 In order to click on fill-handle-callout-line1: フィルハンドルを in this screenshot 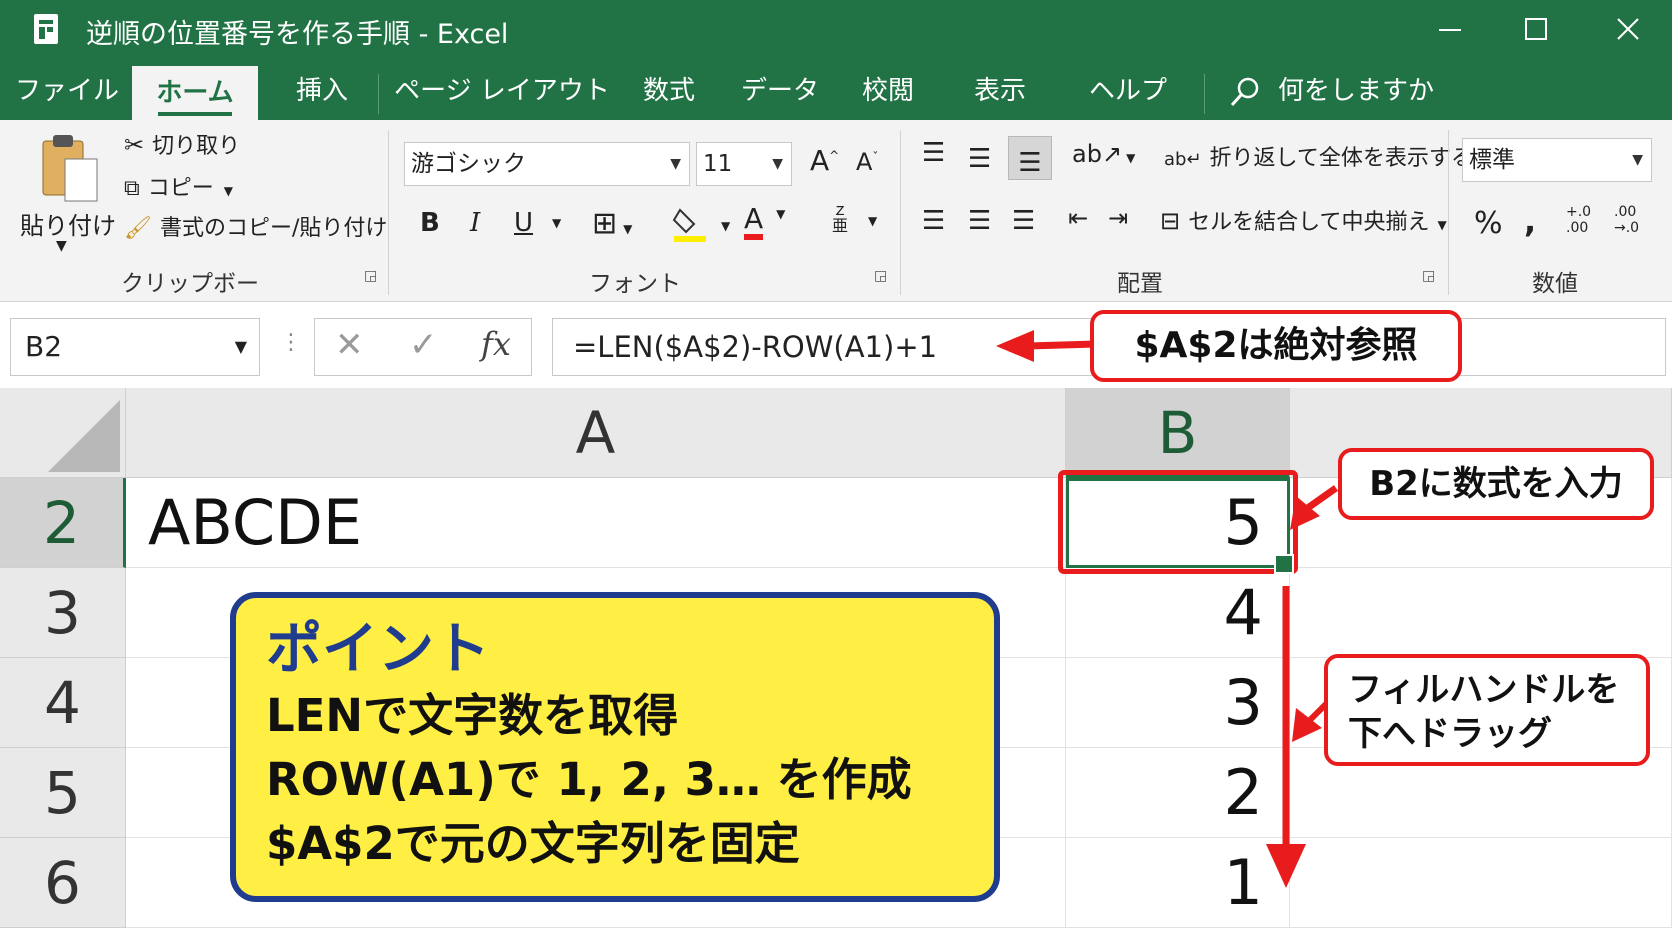, I will do `click(1484, 690)`.